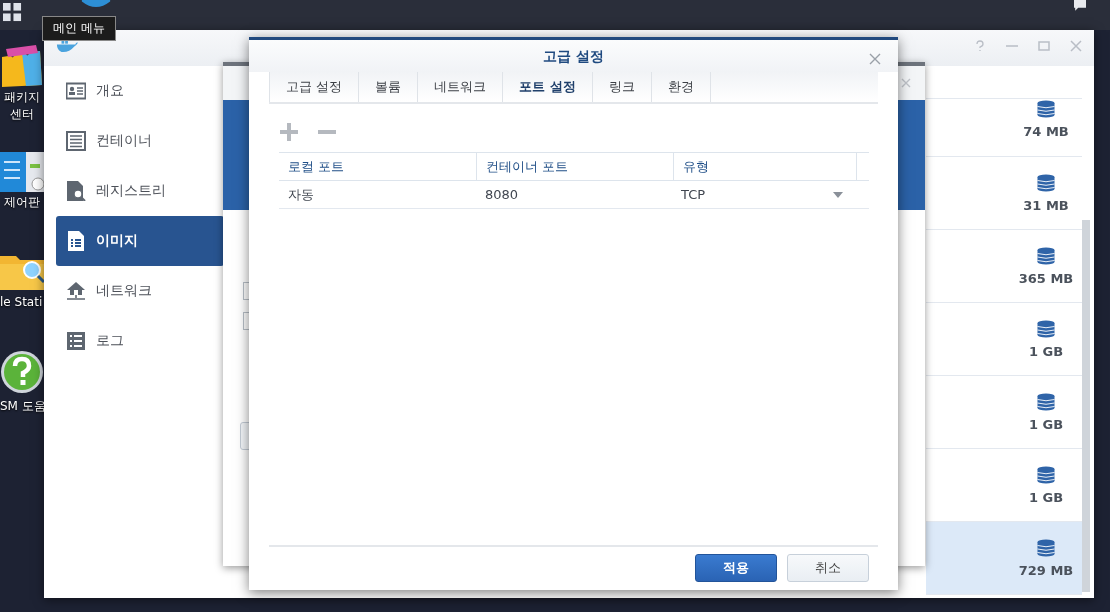 This screenshot has width=1110, height=612. Describe the element at coordinates (1004, 193) in the screenshot. I see `image-row: 31 MB` at that location.